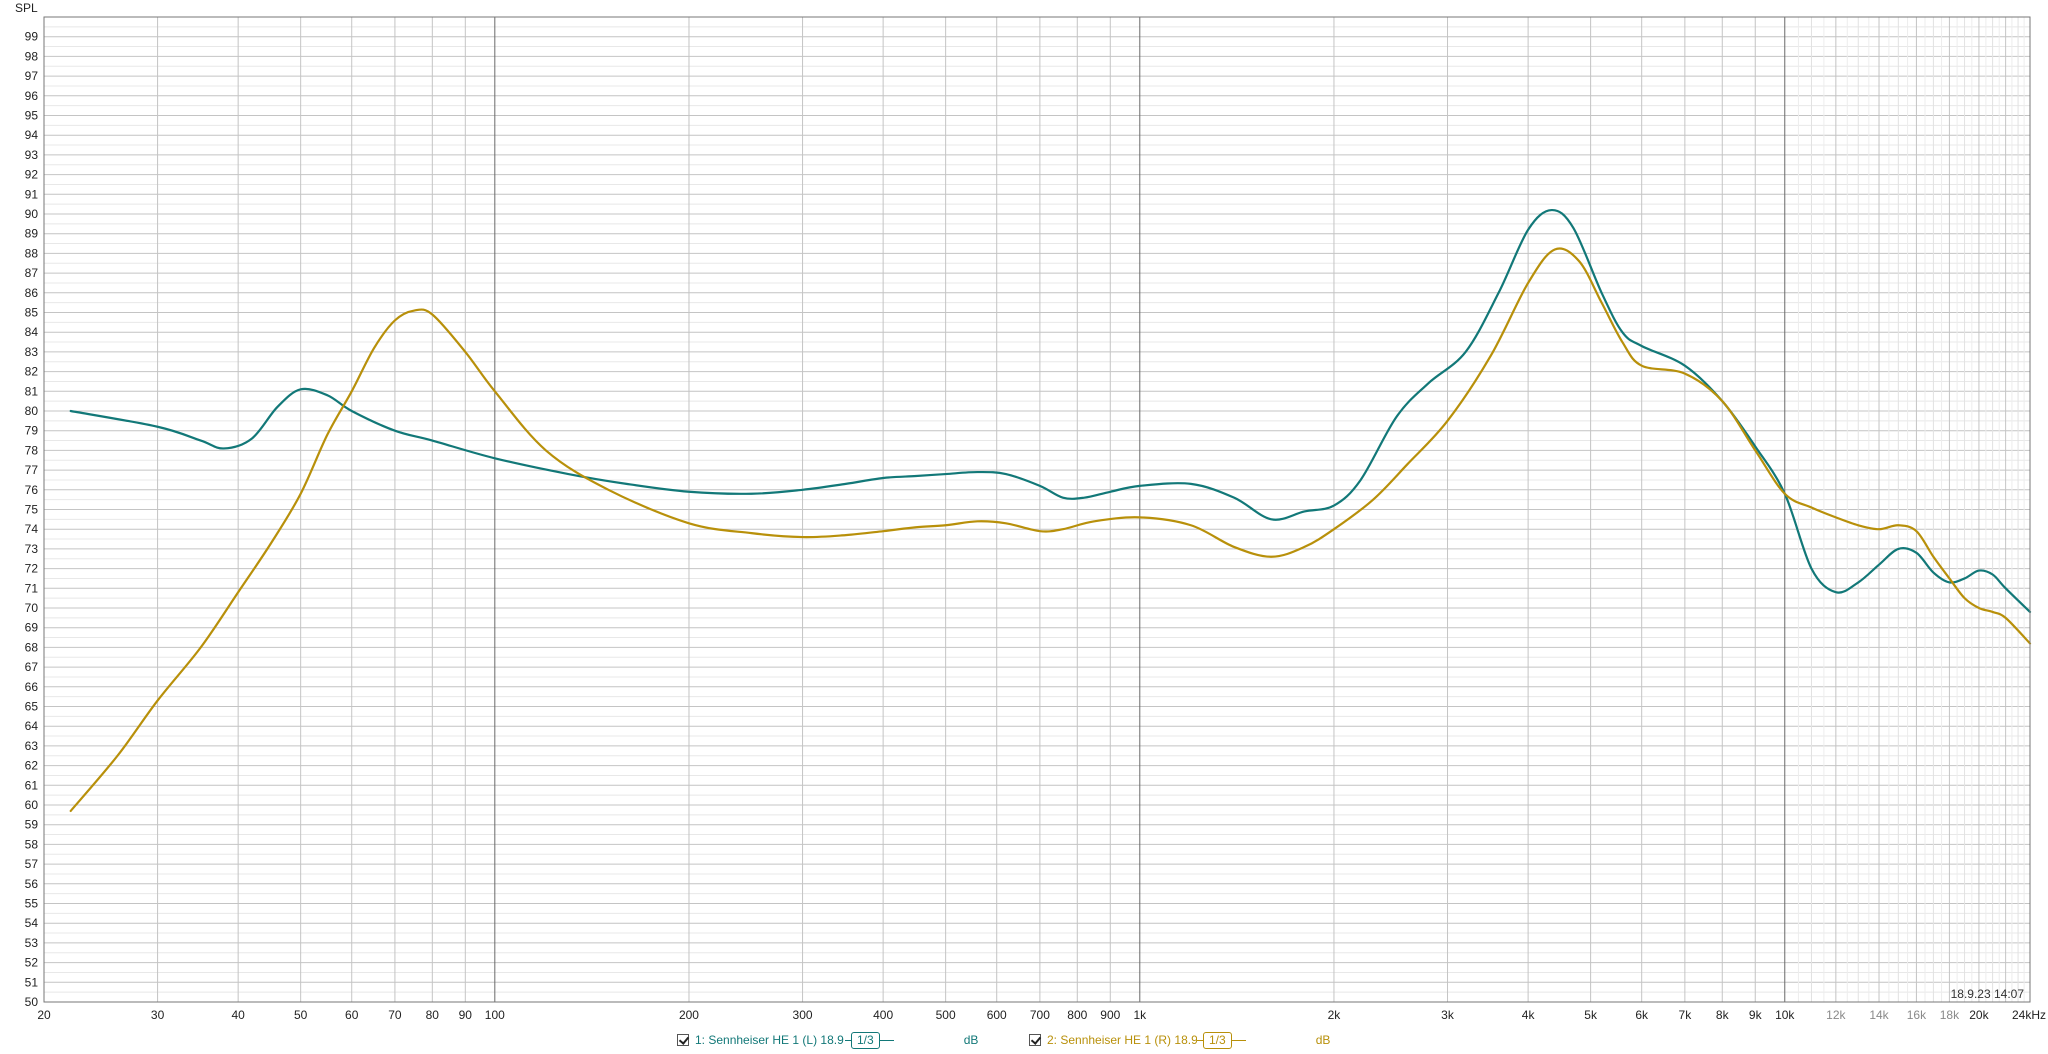 The image size is (2048, 1054). What do you see at coordinates (32, 805) in the screenshot?
I see `y-tick-label: 60` at bounding box center [32, 805].